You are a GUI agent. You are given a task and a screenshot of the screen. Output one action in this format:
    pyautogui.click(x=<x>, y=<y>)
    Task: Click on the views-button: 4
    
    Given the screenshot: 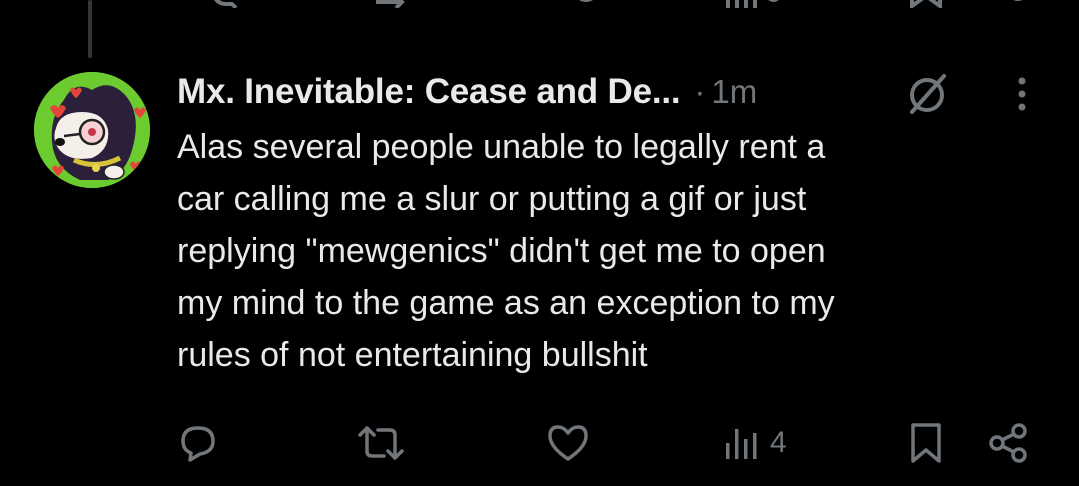 What is the action you would take?
    pyautogui.click(x=754, y=443)
    